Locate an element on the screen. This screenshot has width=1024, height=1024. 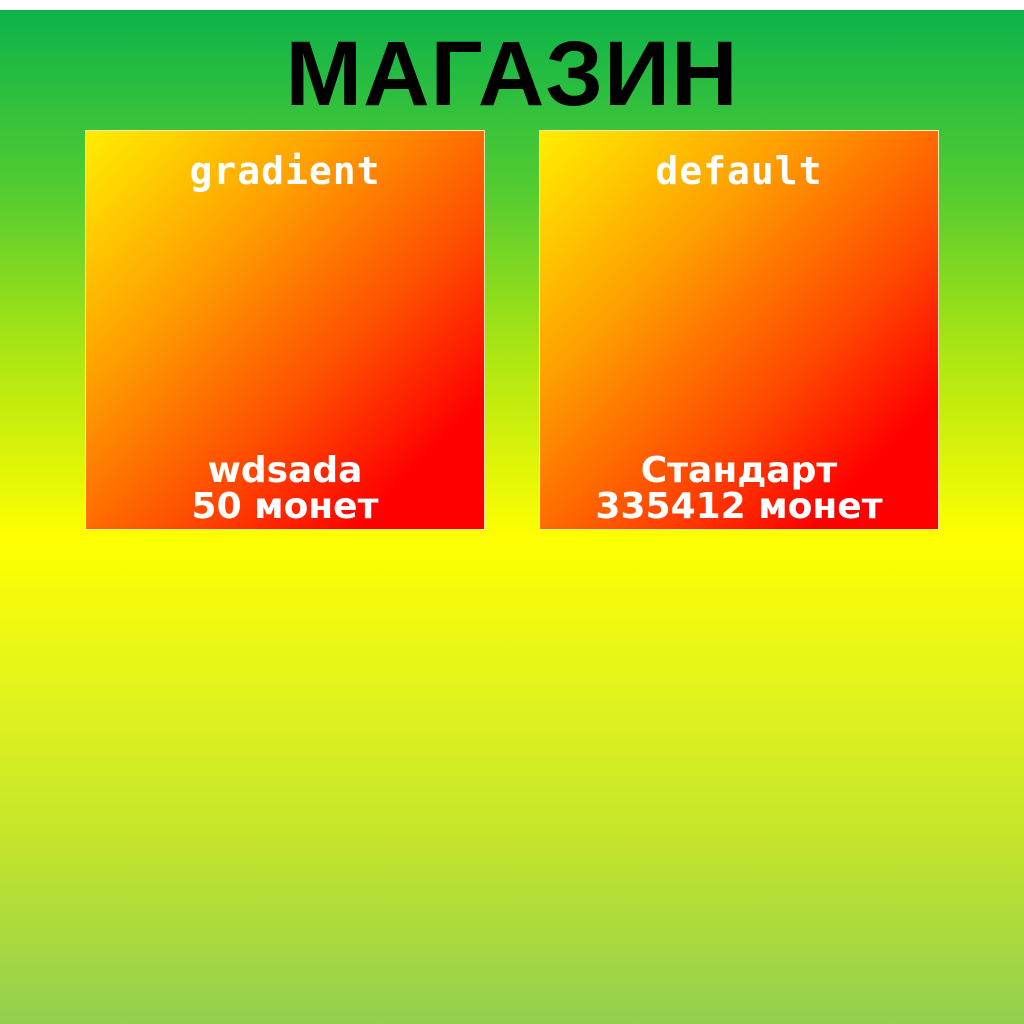
item-price: 50 монет is located at coordinates (285, 506).